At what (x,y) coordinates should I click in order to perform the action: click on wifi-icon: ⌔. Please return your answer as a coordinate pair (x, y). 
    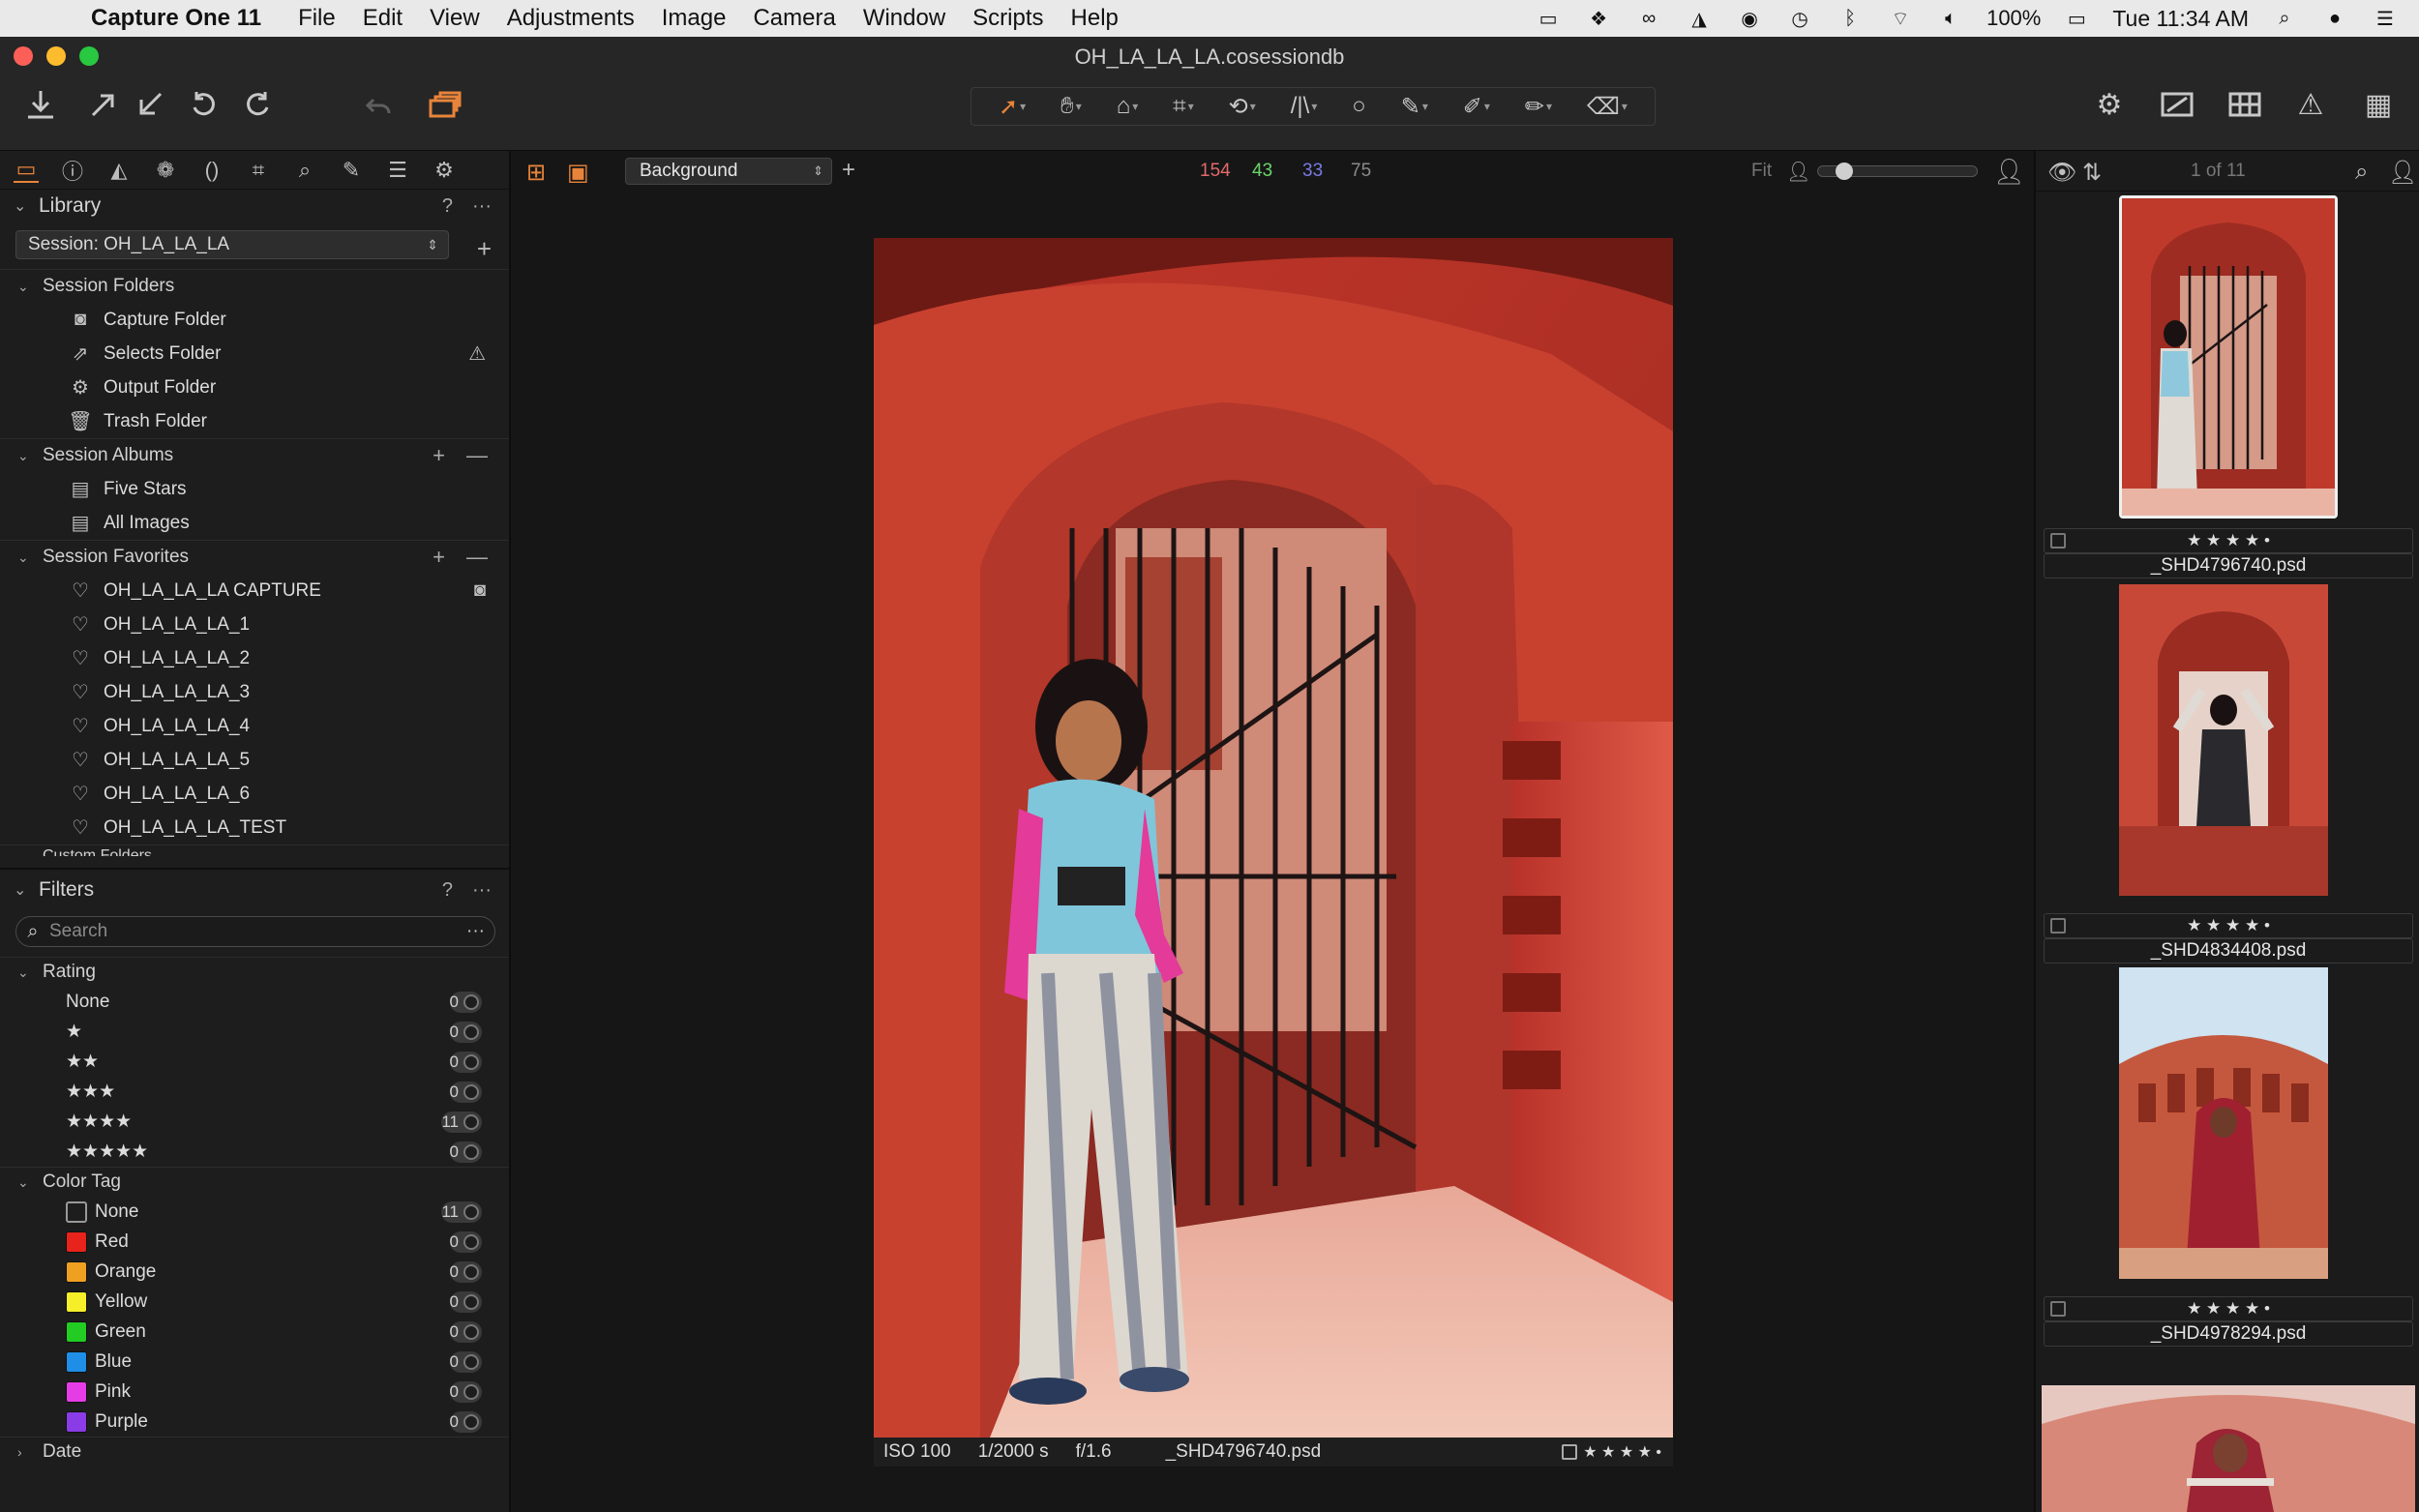
    Looking at the image, I should click on (1901, 18).